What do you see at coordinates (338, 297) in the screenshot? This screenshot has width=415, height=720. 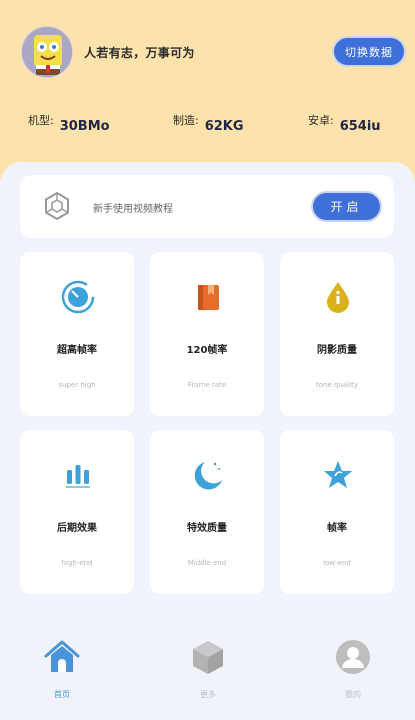 I see `drop-icon` at bounding box center [338, 297].